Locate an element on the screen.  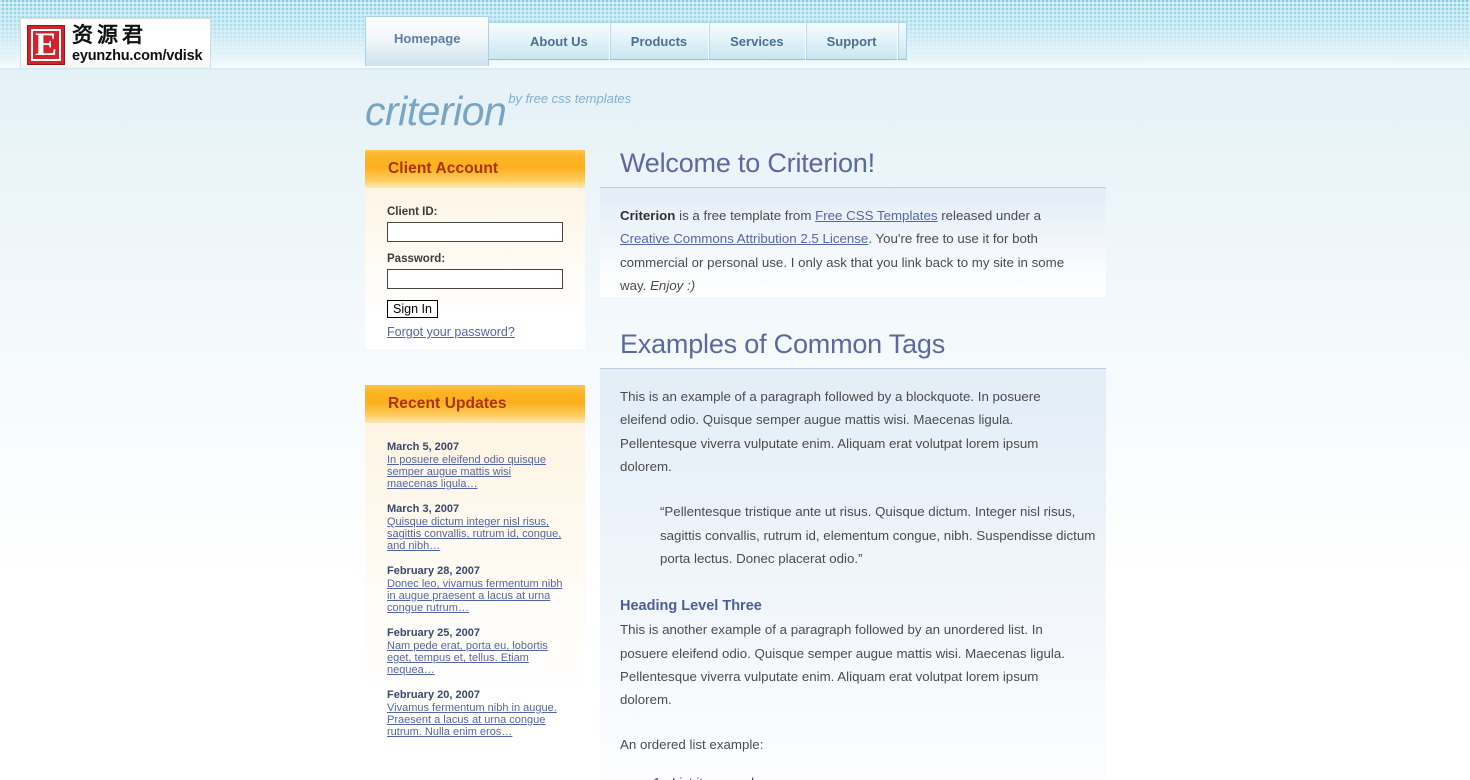
update-date: February 28, 2007 is located at coordinates (433, 571).